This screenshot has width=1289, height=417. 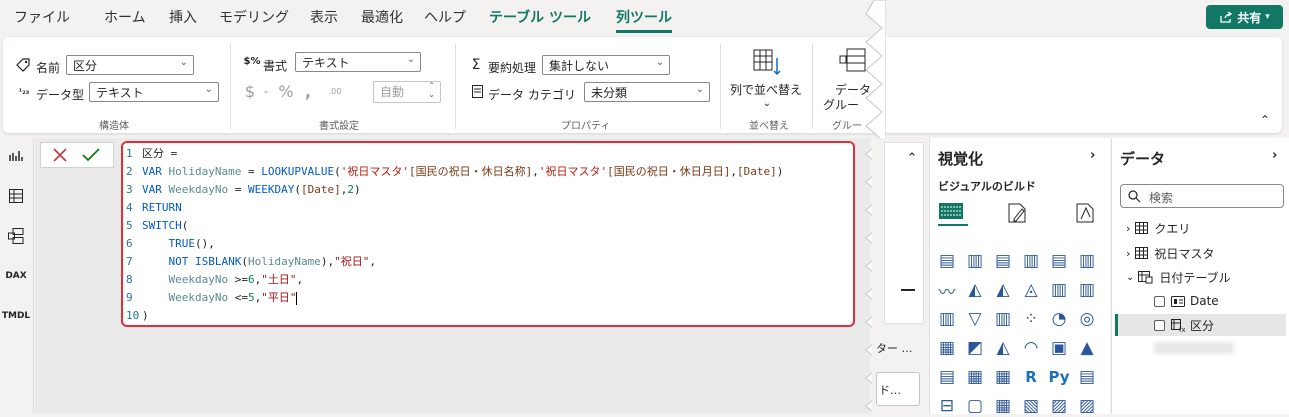 I want to click on table-item-date-table: ⌄ 日付テーブル, so click(x=1178, y=277).